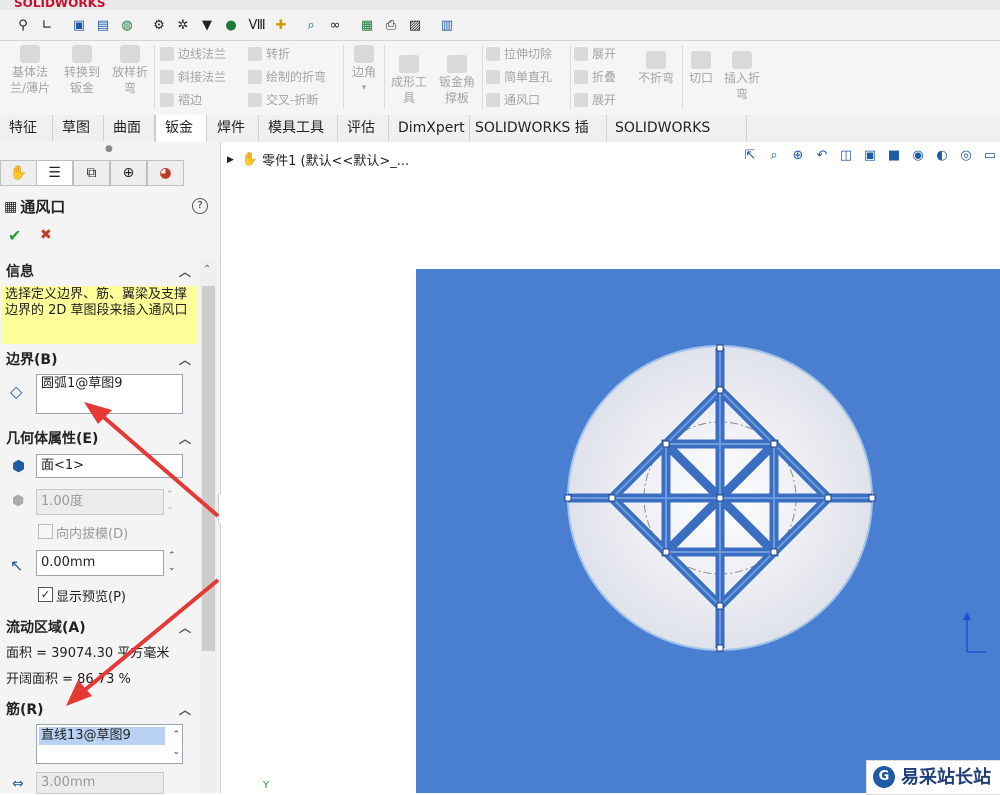 Image resolution: width=1000 pixels, height=795 pixels. What do you see at coordinates (513, 100) in the screenshot?
I see `vent-button: 通风口` at bounding box center [513, 100].